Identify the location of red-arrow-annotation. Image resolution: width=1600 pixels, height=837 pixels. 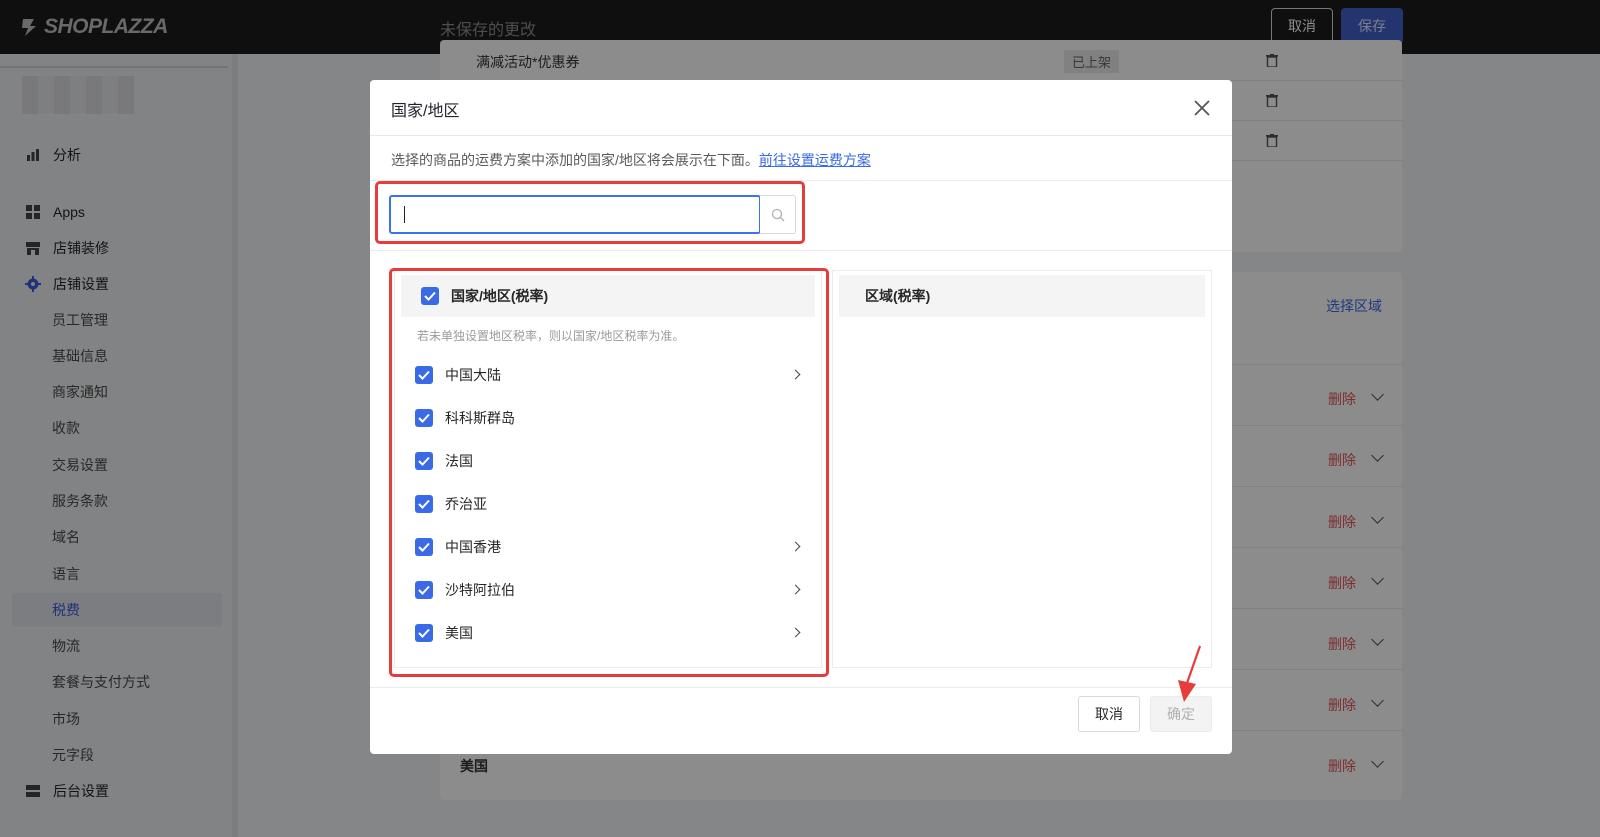
(1190, 673).